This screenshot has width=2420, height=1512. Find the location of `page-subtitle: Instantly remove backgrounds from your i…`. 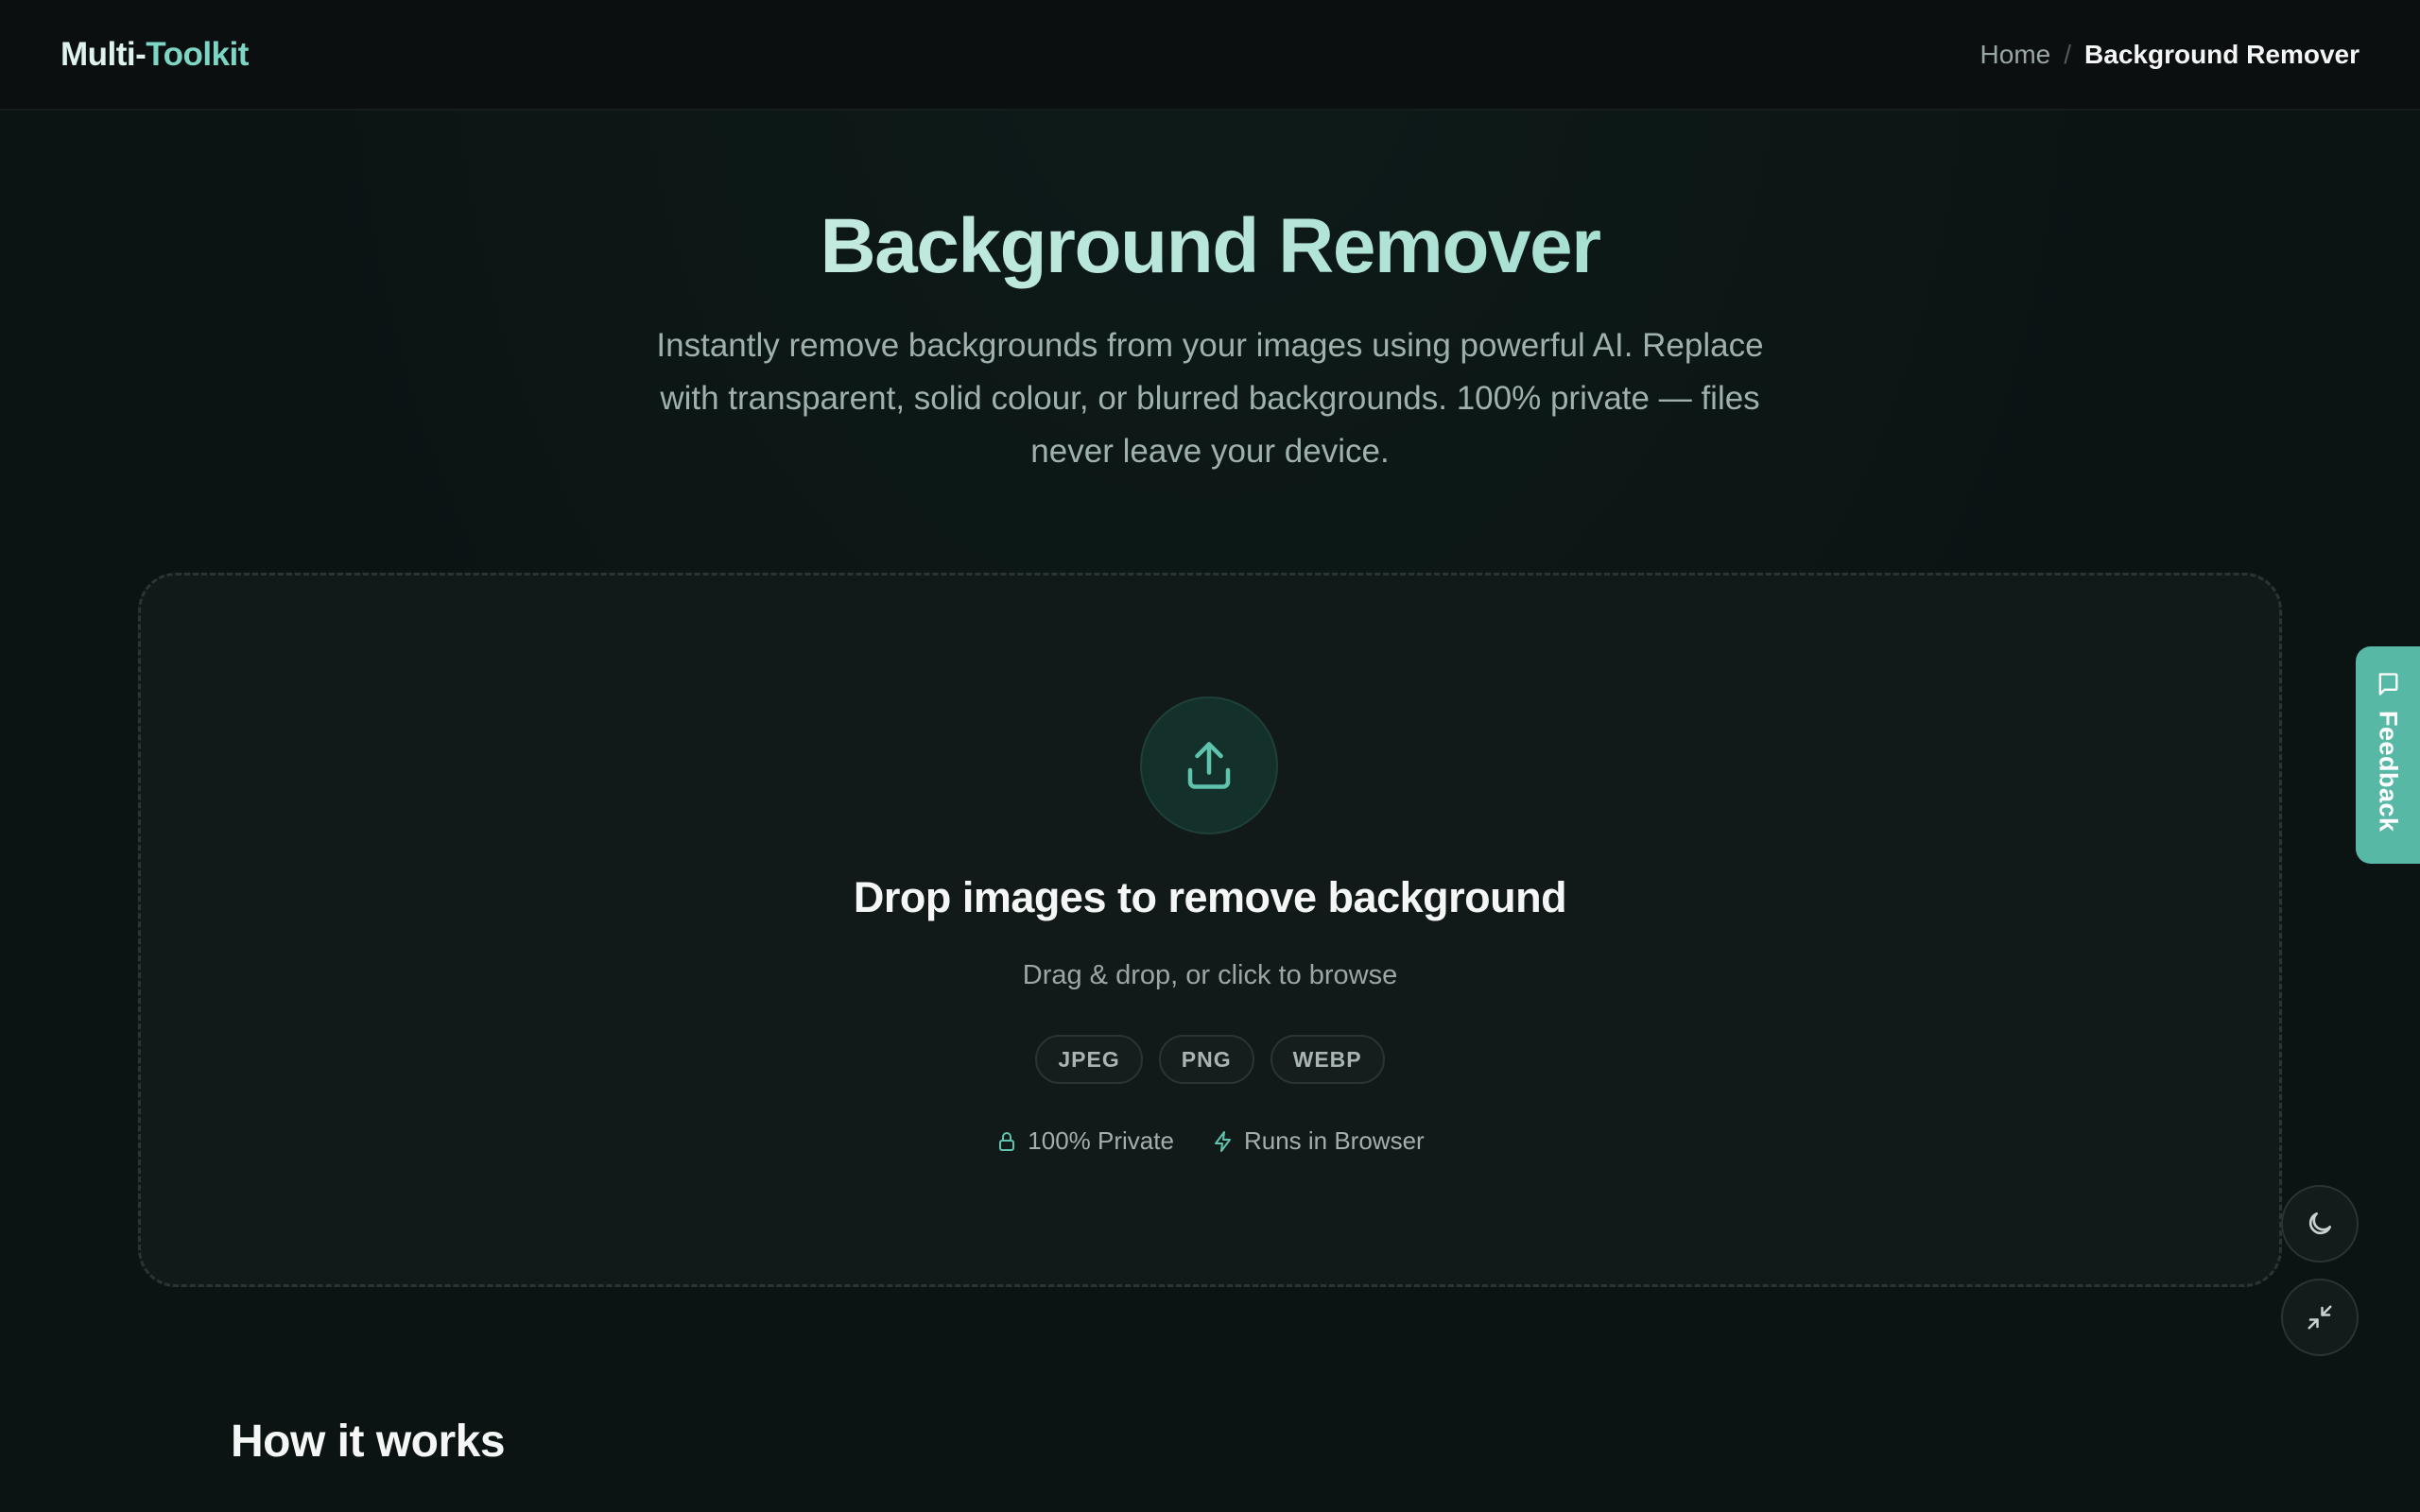

page-subtitle: Instantly remove backgrounds from your i… is located at coordinates (1210, 398).